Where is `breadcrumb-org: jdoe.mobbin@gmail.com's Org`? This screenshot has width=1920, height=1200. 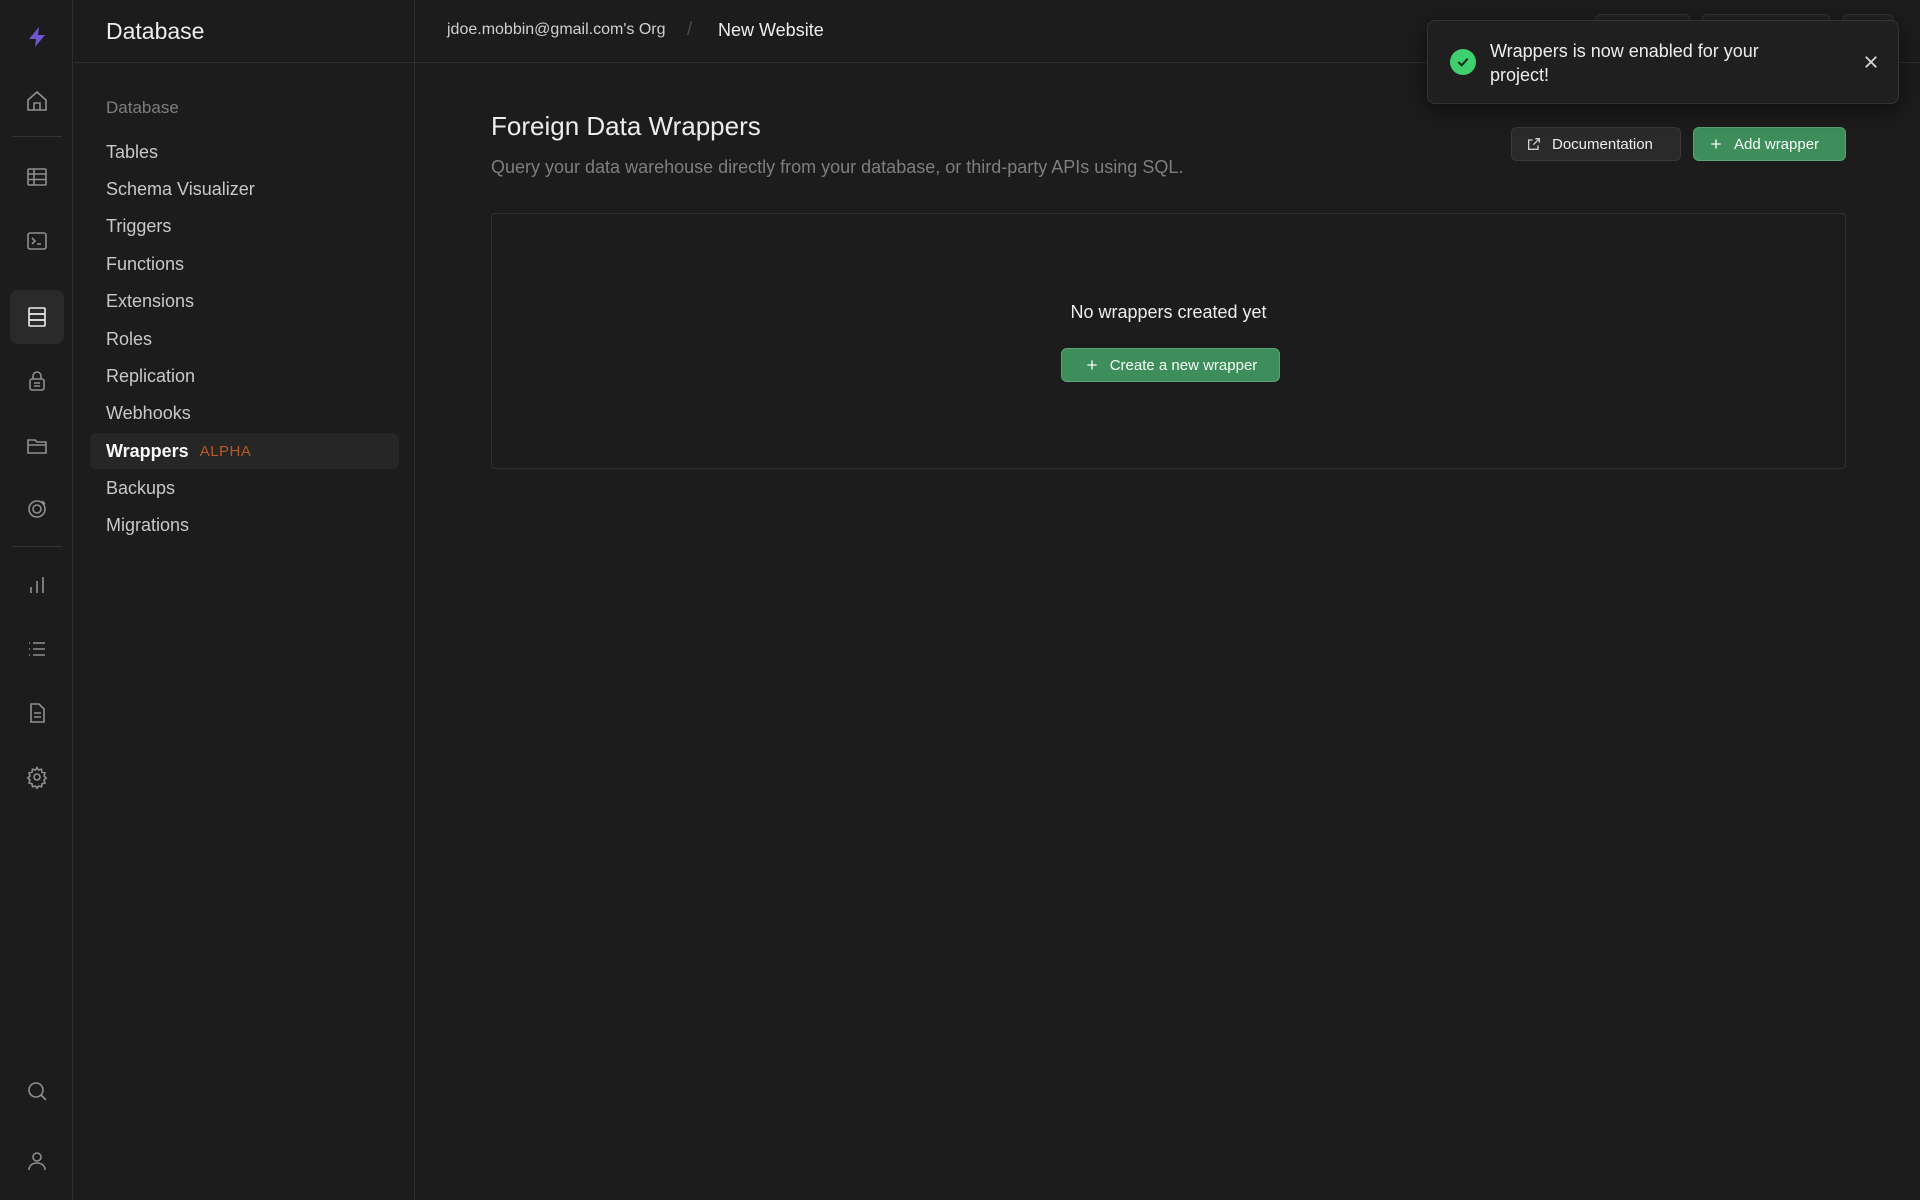 breadcrumb-org: jdoe.mobbin@gmail.com's Org is located at coordinates (556, 30).